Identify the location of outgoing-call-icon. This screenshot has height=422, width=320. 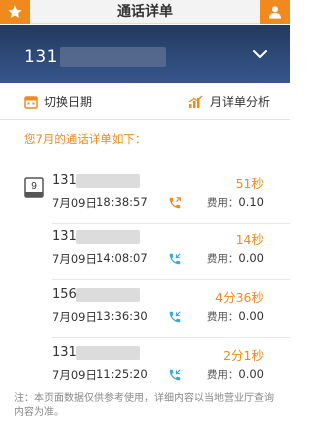
(175, 203).